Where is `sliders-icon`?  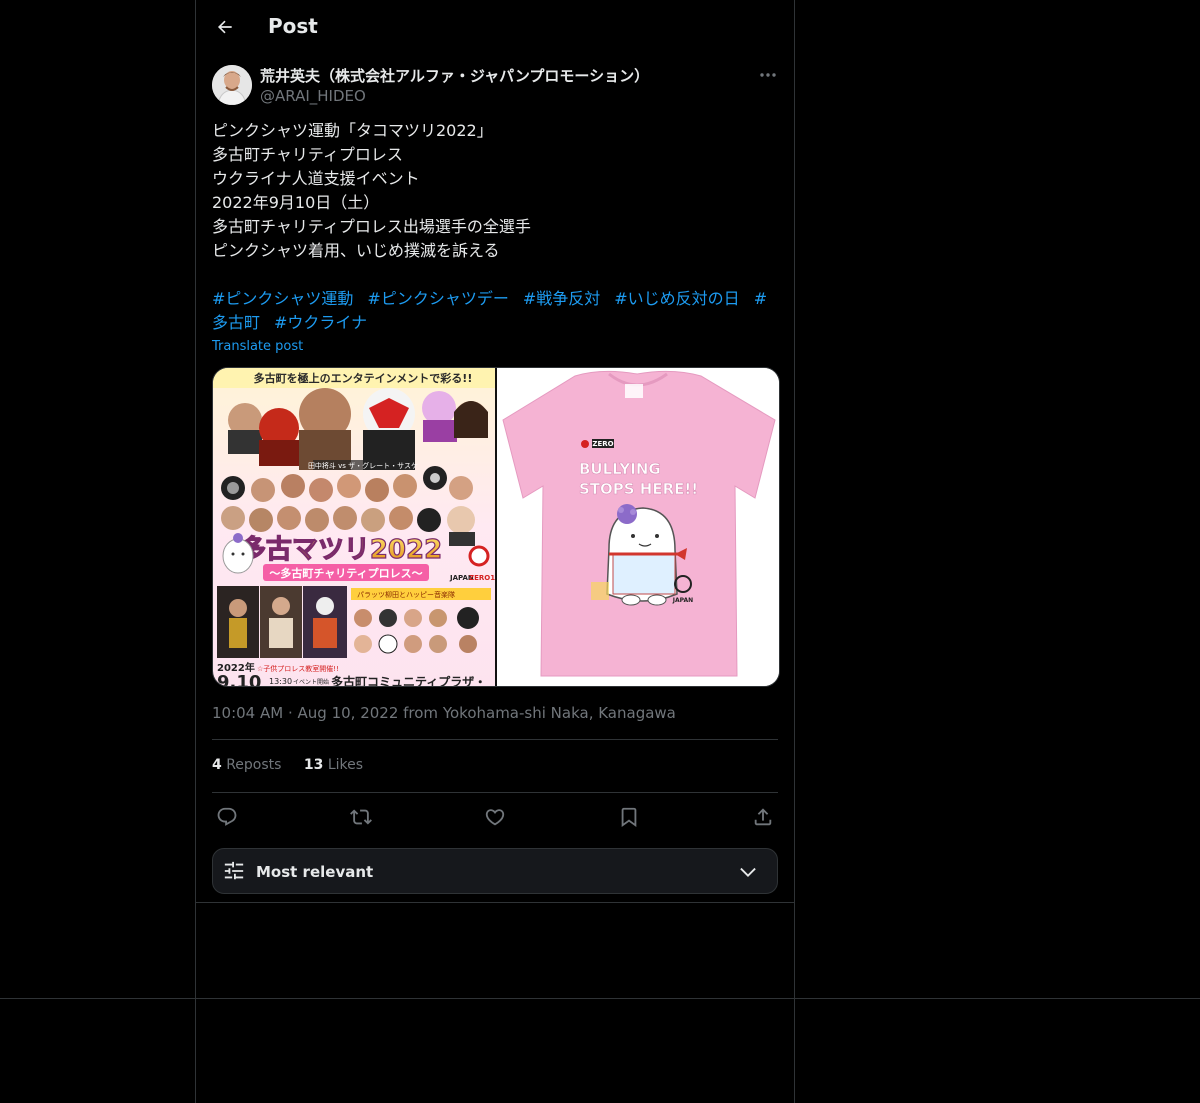
sliders-icon is located at coordinates (234, 870).